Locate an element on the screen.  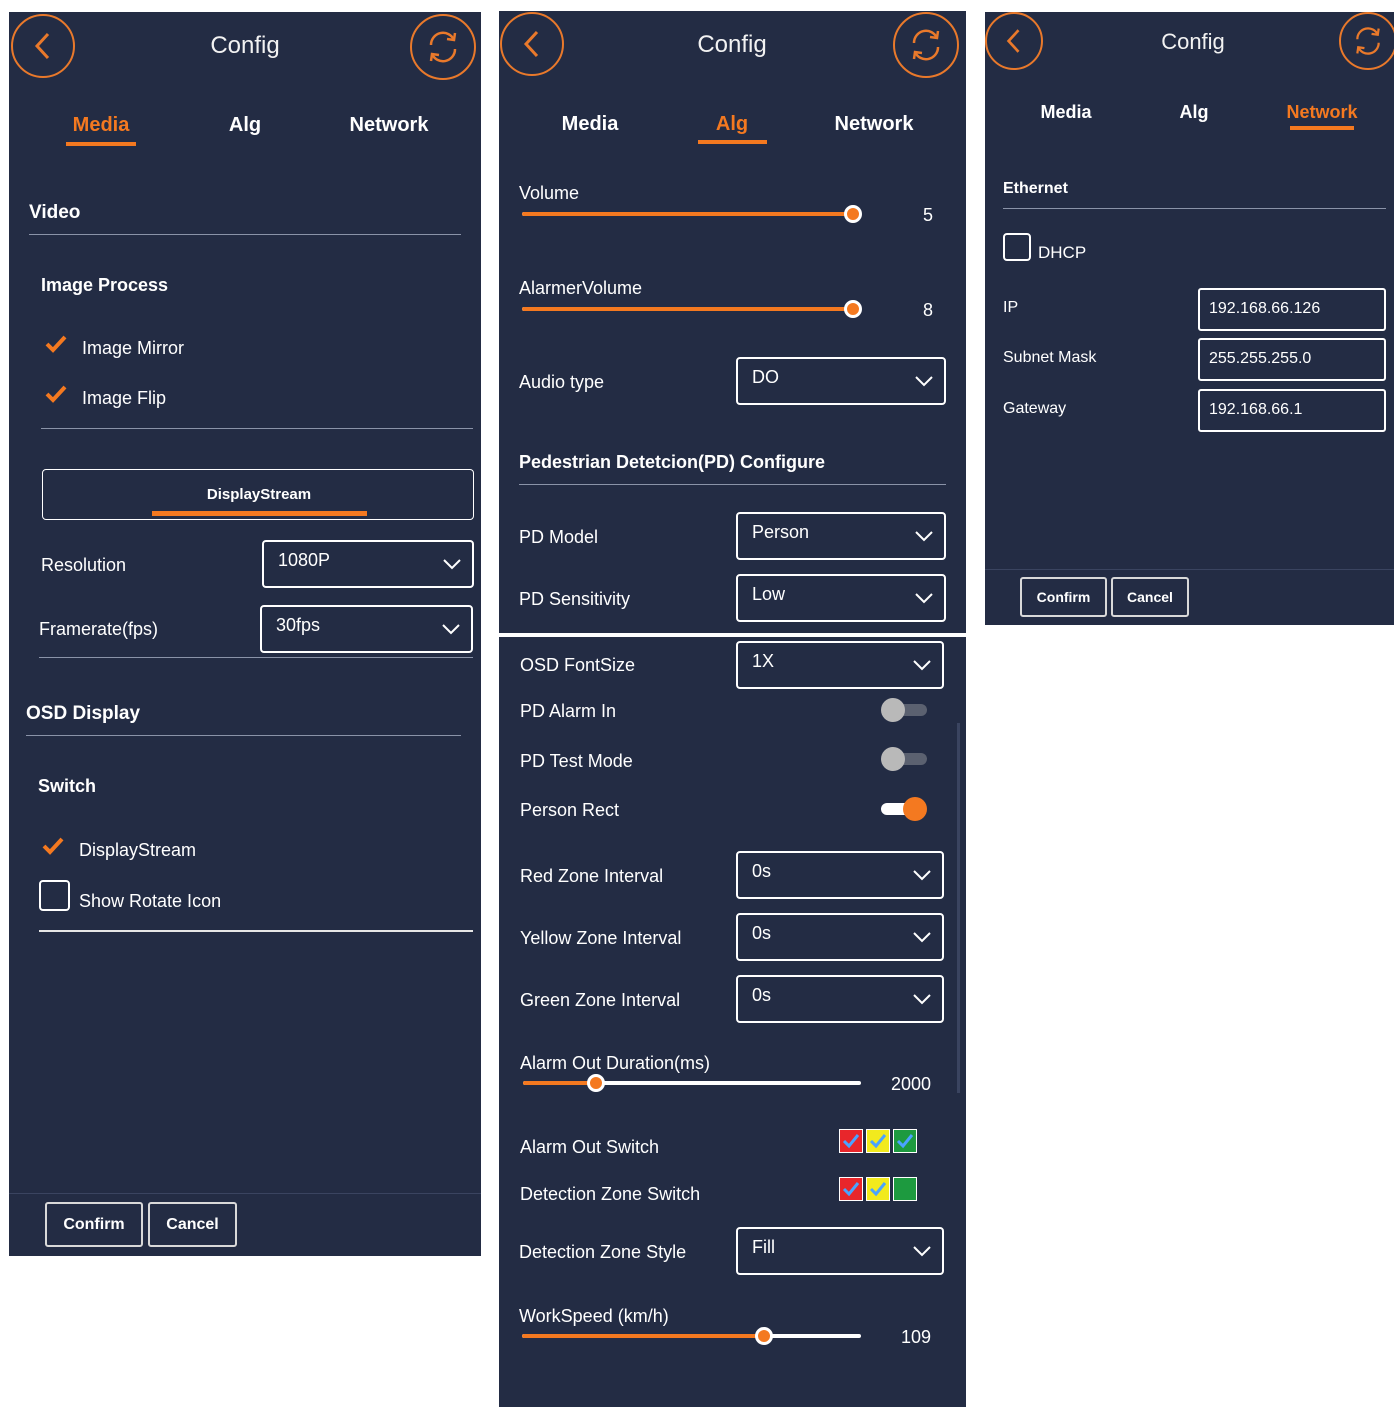
detection-zone-style-value: Fill is located at coordinates (763, 1247).